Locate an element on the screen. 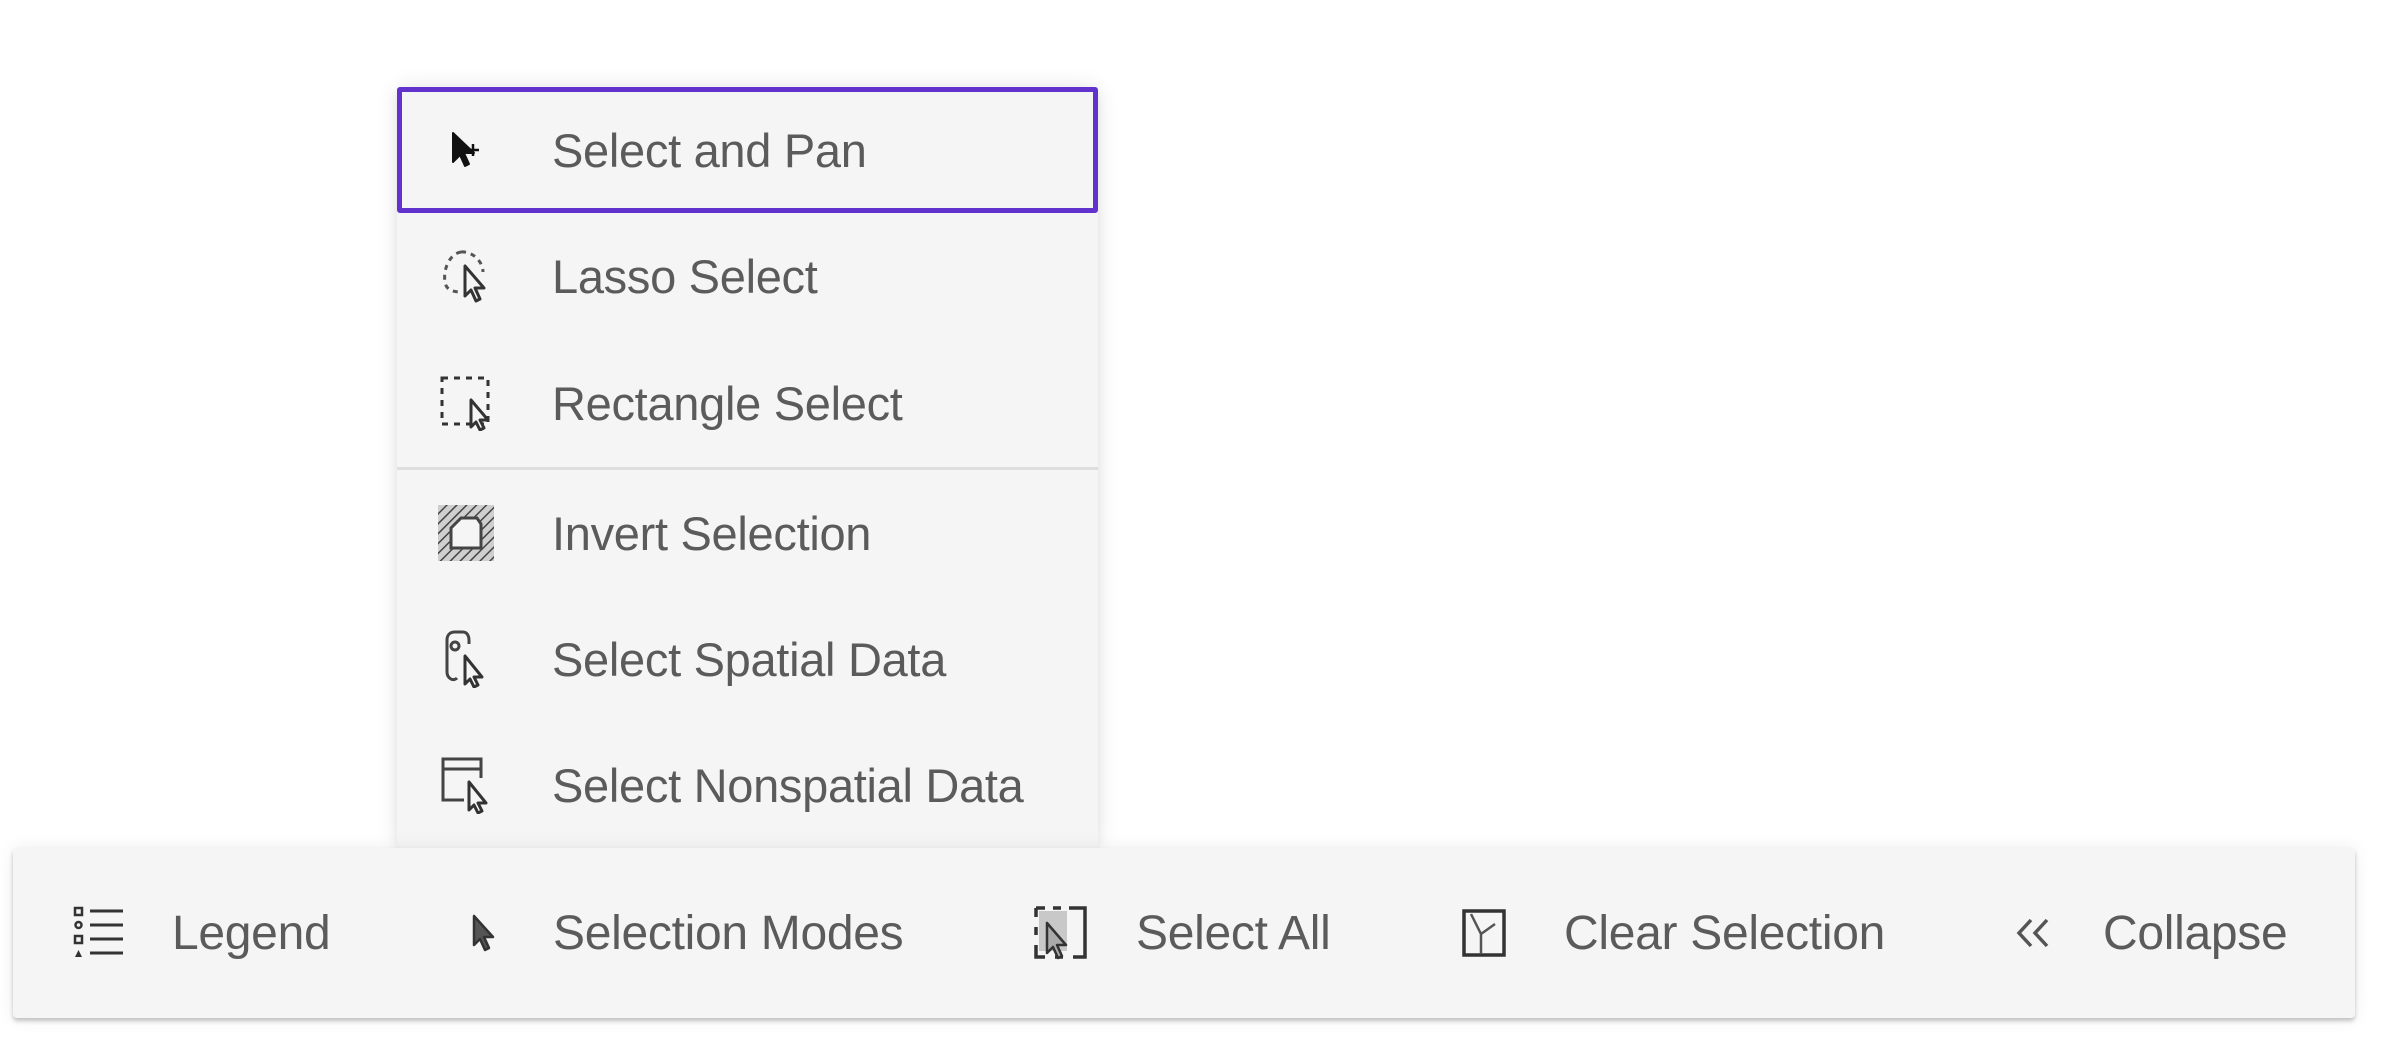 The image size is (2400, 1053). select-pan-cursor-icon is located at coordinates (466, 150).